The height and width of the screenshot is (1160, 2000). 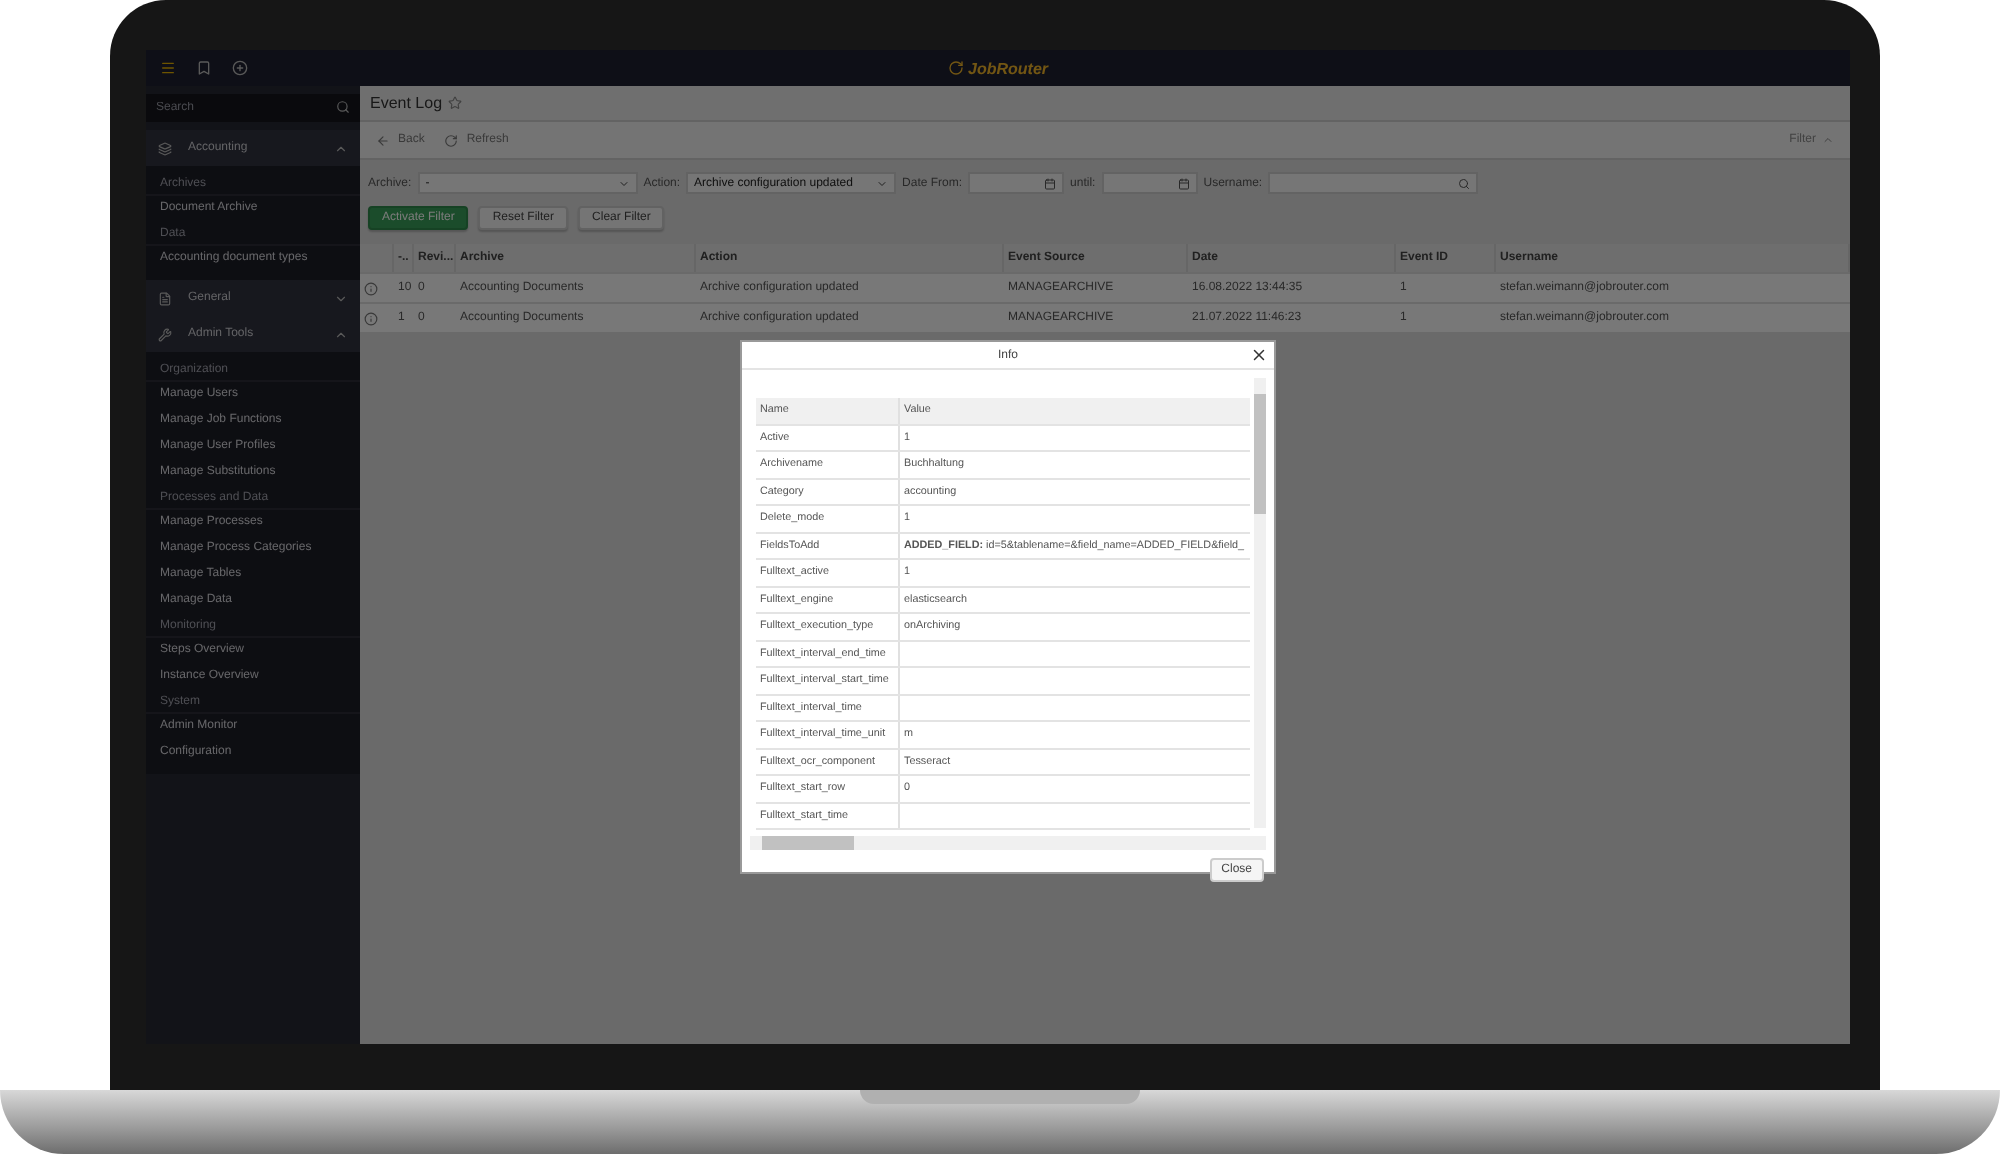 I want to click on page-title: Event Log, so click(x=406, y=103).